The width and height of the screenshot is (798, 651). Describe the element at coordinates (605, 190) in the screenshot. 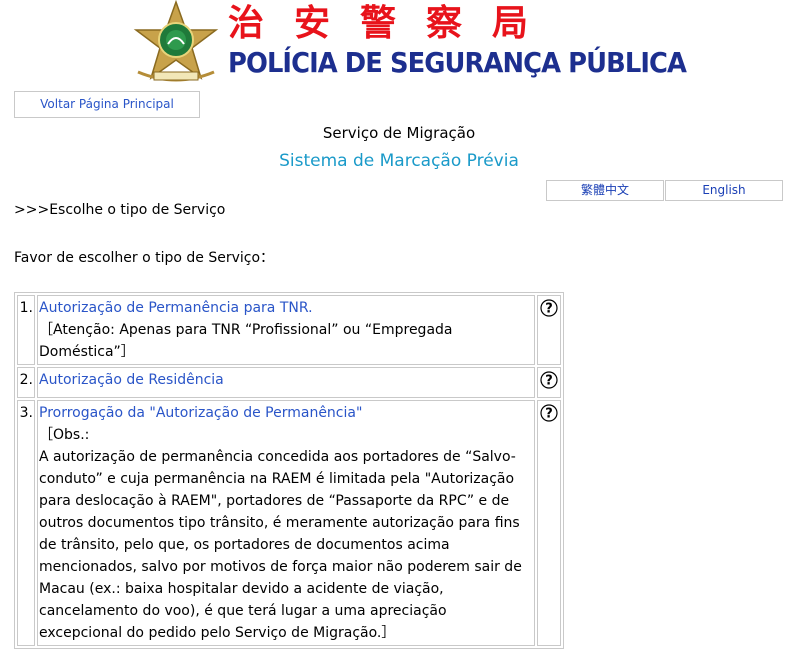

I see `language-chinese-button: 繁體中文` at that location.